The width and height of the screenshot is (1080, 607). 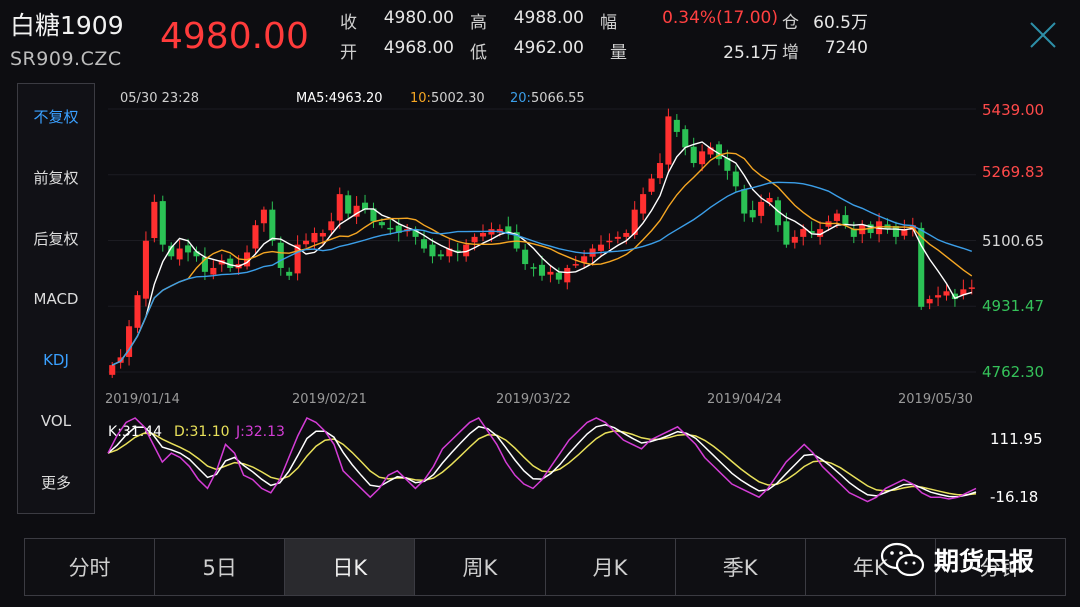 What do you see at coordinates (480, 567) in the screenshot?
I see `tab-weekly-k: 周K` at bounding box center [480, 567].